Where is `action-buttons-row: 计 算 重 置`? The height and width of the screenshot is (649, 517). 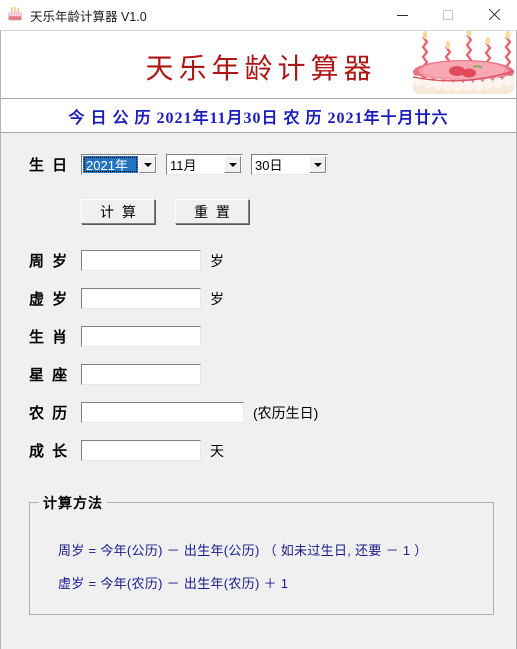
action-buttons-row: 计 算 重 置 is located at coordinates (165, 211).